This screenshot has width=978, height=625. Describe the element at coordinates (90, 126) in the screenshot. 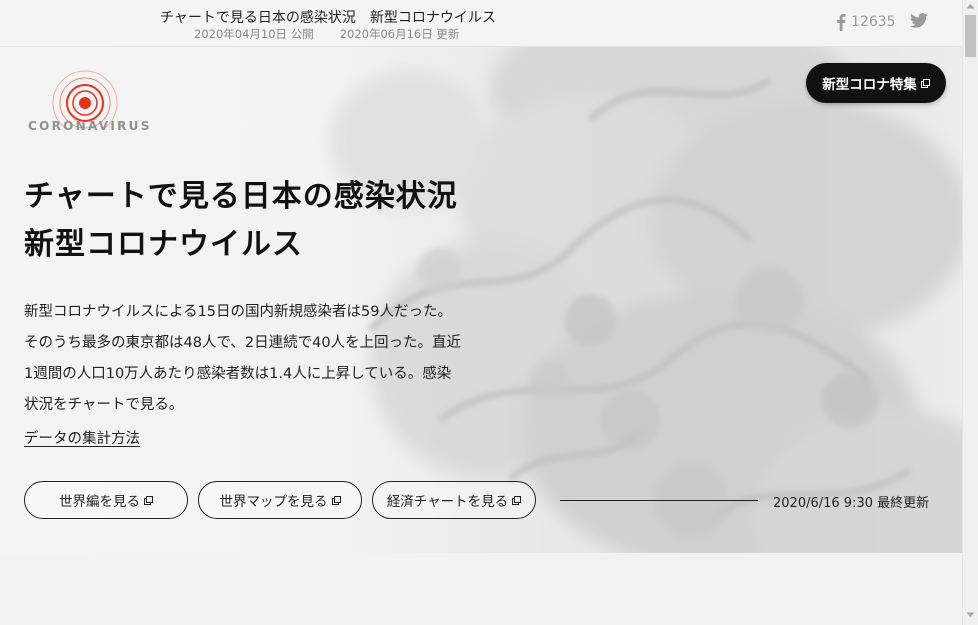

I see `logo-text: CORONAVIRUS` at that location.